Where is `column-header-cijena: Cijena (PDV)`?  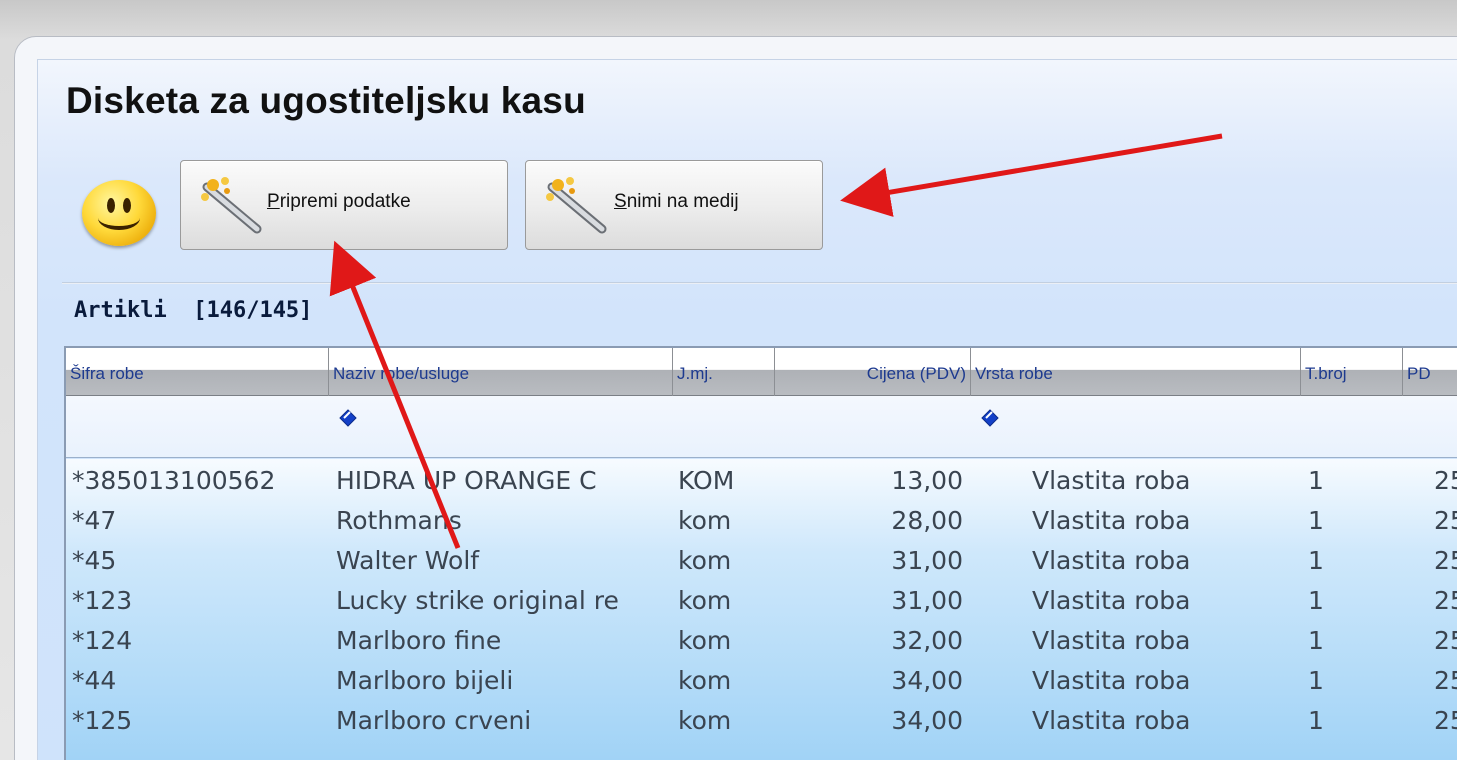
column-header-cijena: Cijena (PDV) is located at coordinates (873, 372).